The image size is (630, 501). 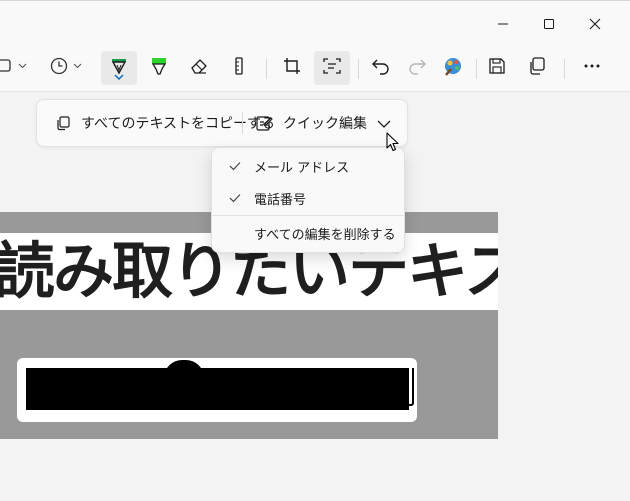 I want to click on quick-redact-menu: メール アドレス 電話番号 すべての編集を削除する, so click(x=308, y=200).